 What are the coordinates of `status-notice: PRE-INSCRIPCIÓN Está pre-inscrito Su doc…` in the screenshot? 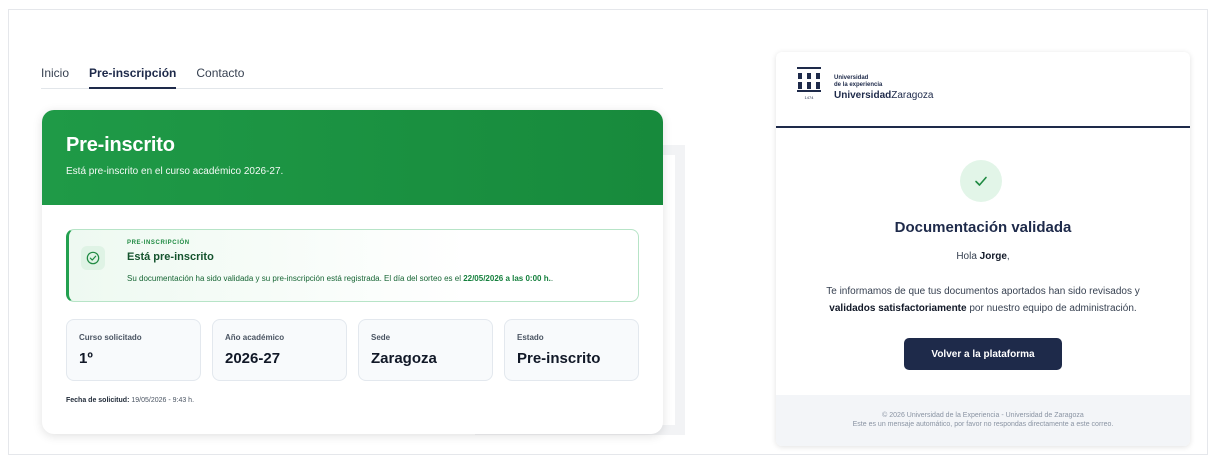 It's located at (352, 265).